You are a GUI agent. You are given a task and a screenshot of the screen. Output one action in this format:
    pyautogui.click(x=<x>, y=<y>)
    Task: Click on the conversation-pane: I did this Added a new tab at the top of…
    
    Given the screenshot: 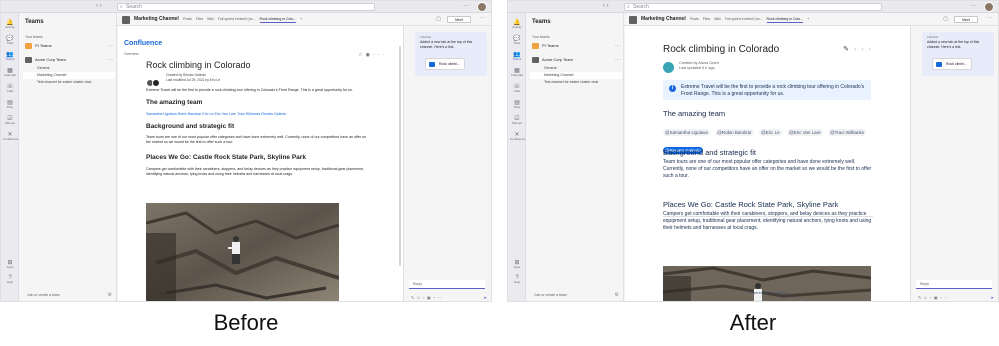 What is the action you would take?
    pyautogui.click(x=955, y=163)
    